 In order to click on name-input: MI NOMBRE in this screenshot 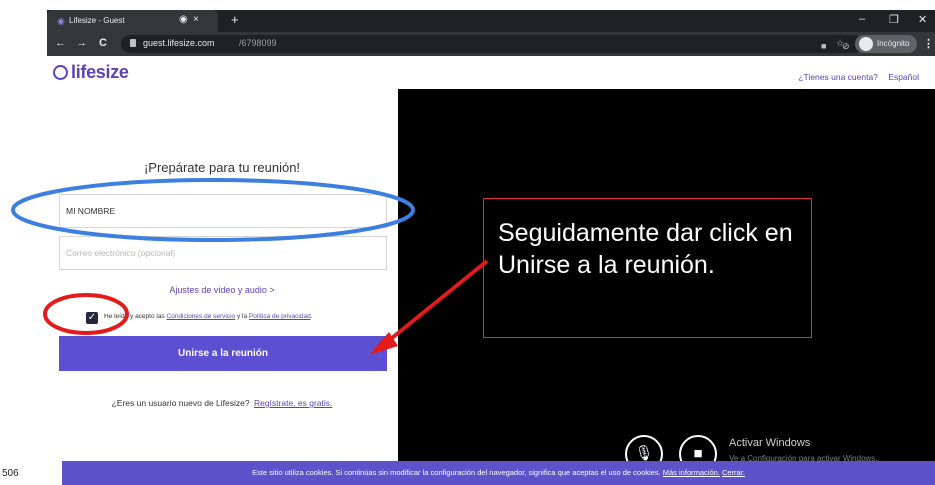, I will do `click(223, 211)`.